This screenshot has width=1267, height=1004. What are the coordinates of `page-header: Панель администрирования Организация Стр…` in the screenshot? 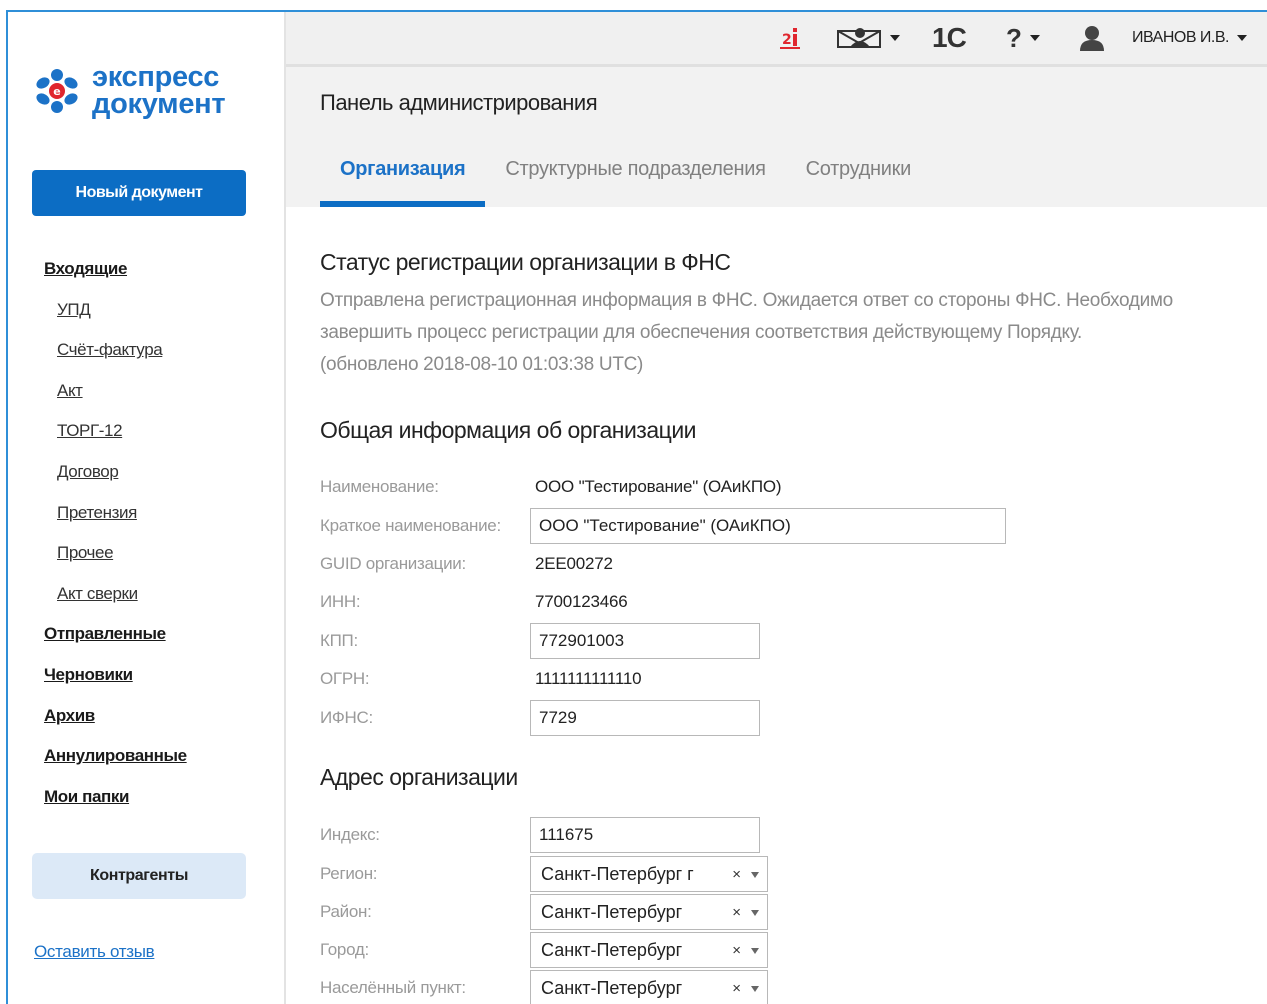 It's located at (776, 137).